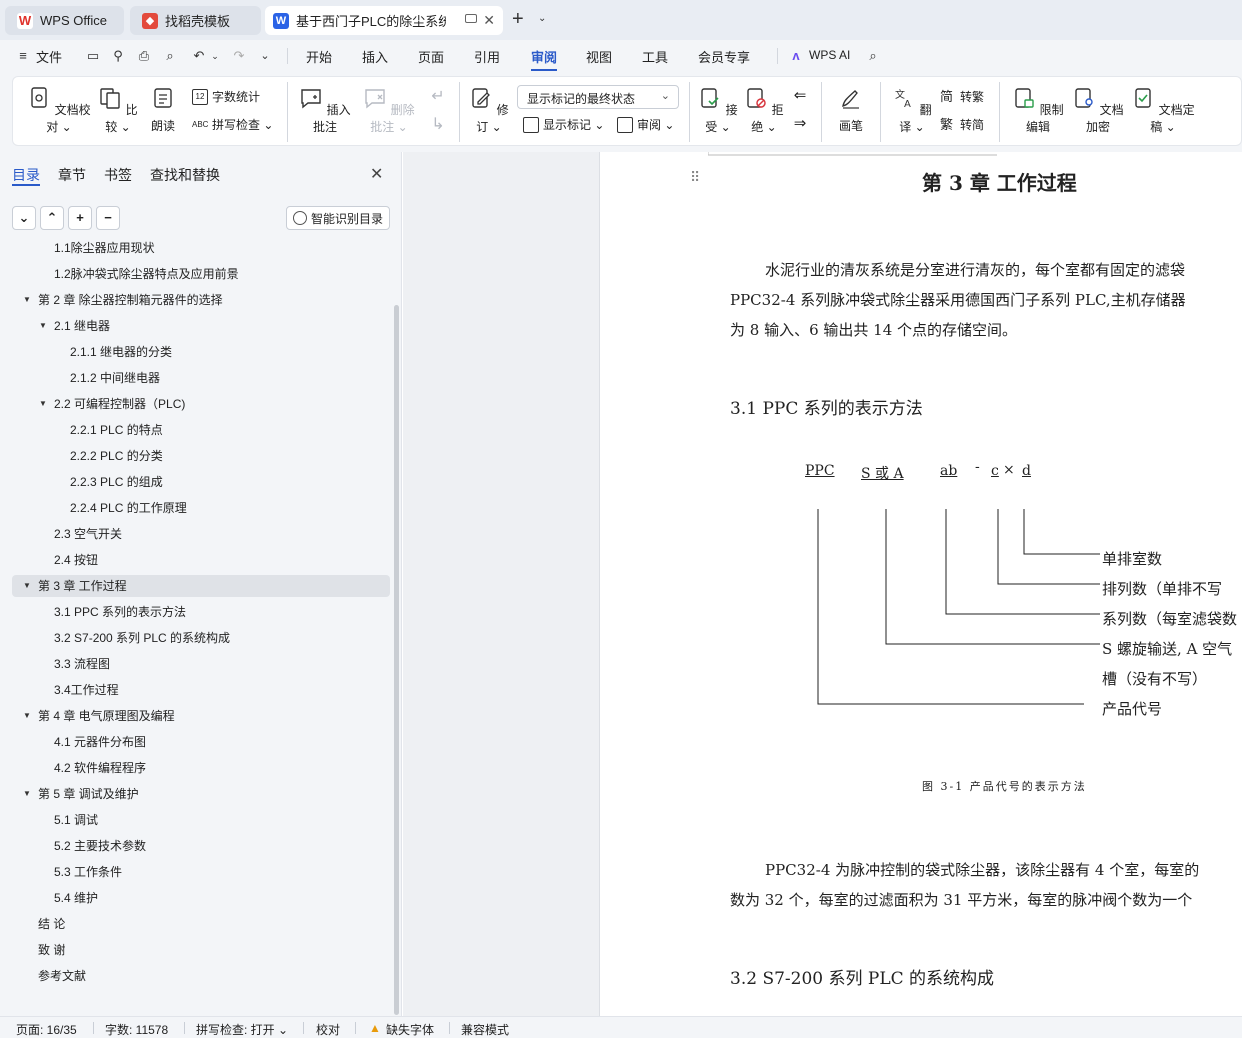 This screenshot has width=1242, height=1038. Describe the element at coordinates (195, 898) in the screenshot. I see `toc-item: 5.4 维护` at that location.